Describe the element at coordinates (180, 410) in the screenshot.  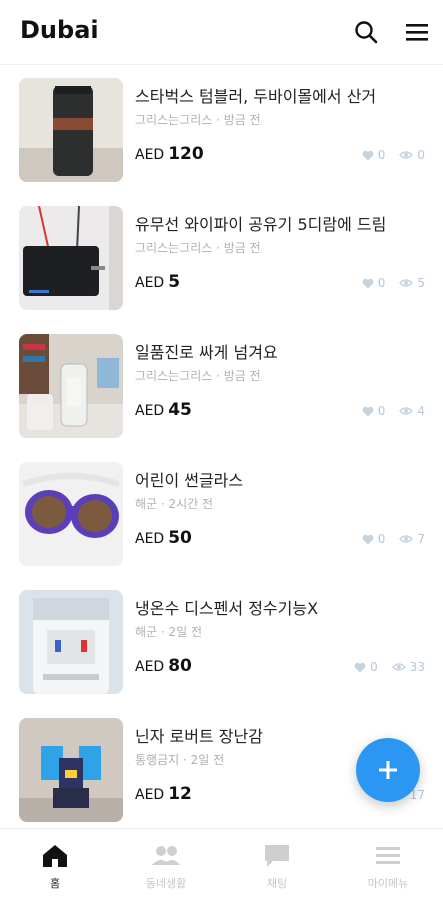
I see `price-value: 45` at that location.